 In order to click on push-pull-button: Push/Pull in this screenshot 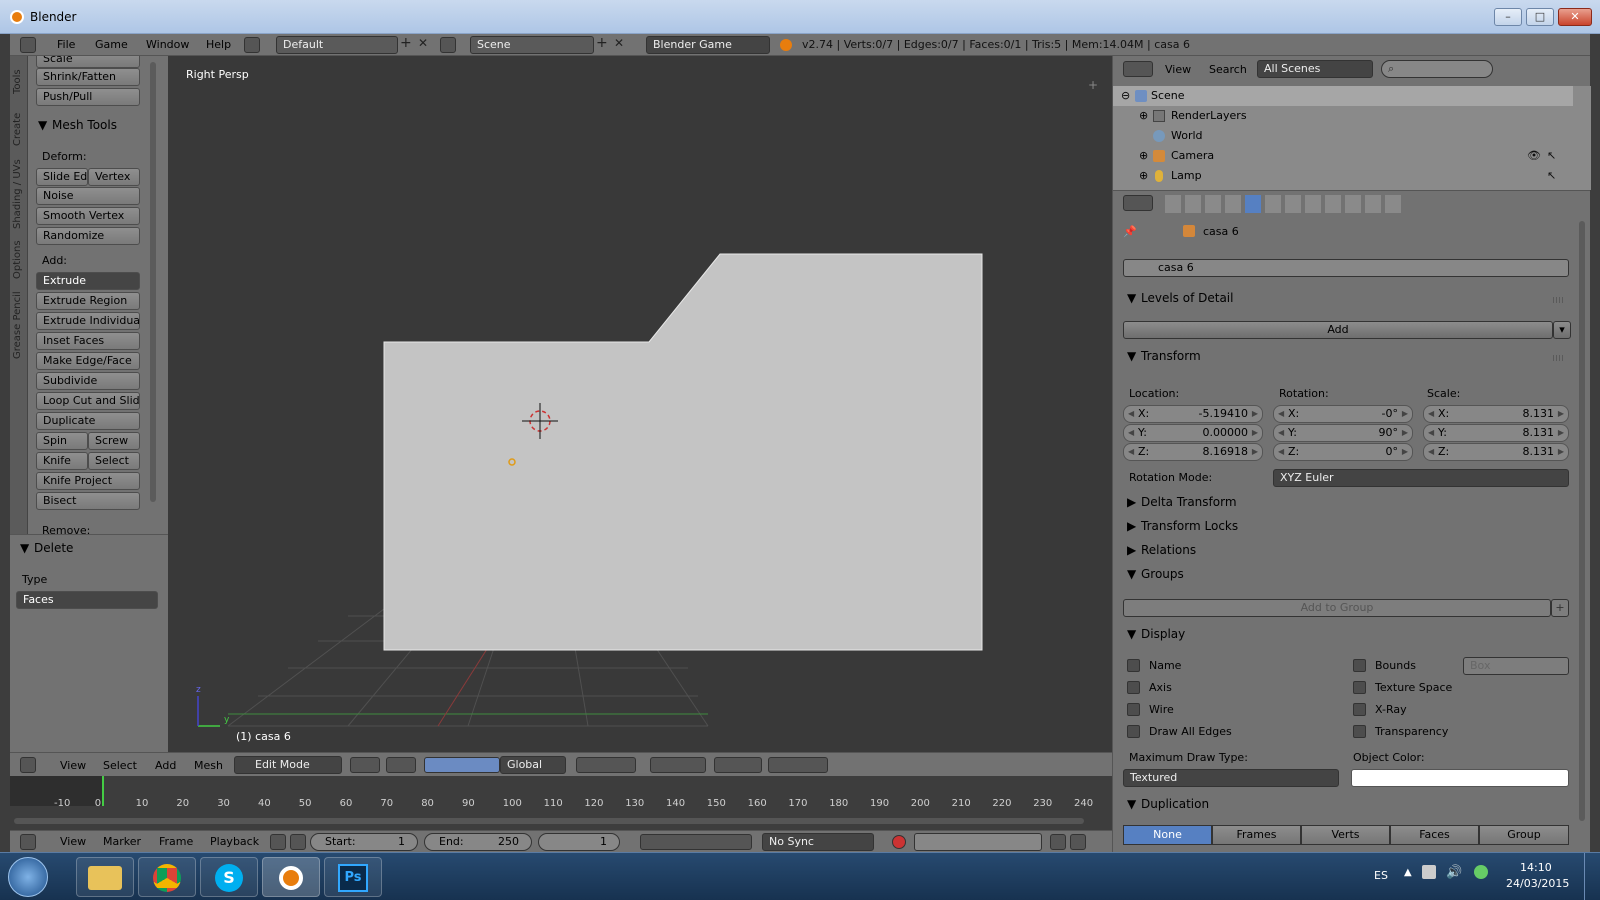, I will do `click(88, 97)`.